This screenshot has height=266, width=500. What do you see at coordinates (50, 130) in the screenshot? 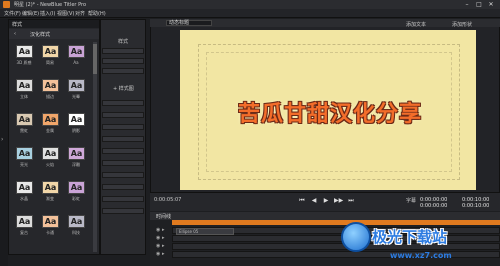
I see `style-thumbnail-label: 金属` at bounding box center [50, 130].